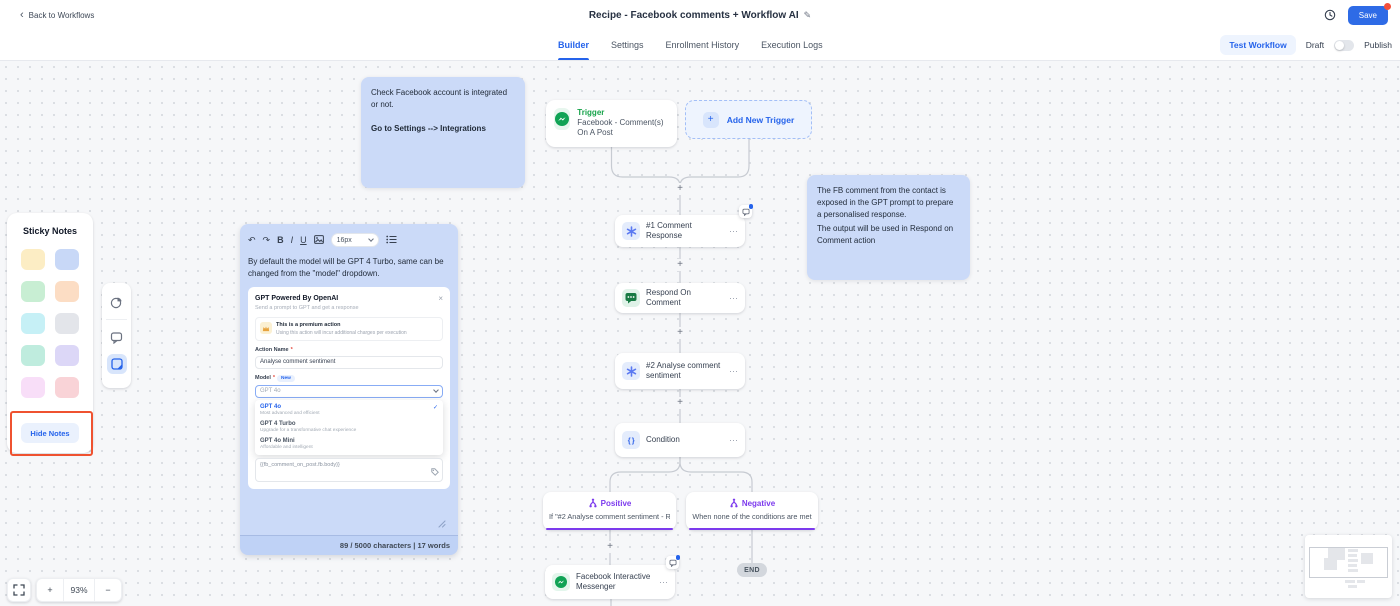  What do you see at coordinates (748, 119) in the screenshot?
I see `add-new-trigger-button: + Add New Trigger` at bounding box center [748, 119].